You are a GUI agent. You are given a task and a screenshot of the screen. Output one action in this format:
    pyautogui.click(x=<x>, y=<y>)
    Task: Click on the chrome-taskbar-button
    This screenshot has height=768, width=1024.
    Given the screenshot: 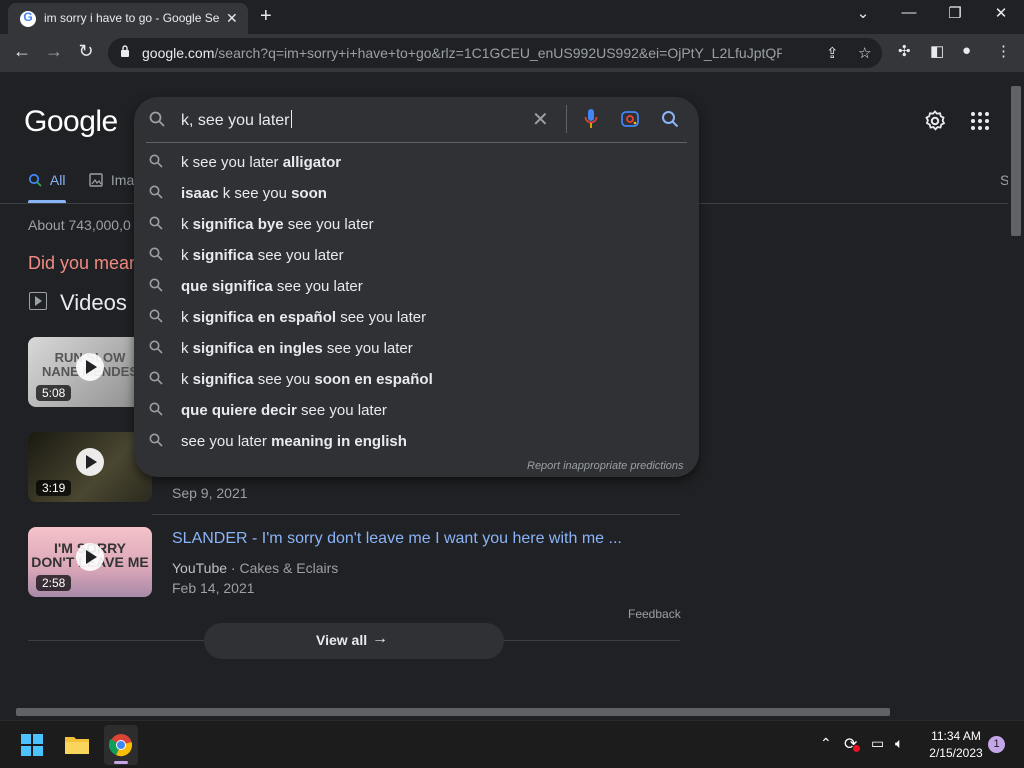 What is the action you would take?
    pyautogui.click(x=121, y=745)
    